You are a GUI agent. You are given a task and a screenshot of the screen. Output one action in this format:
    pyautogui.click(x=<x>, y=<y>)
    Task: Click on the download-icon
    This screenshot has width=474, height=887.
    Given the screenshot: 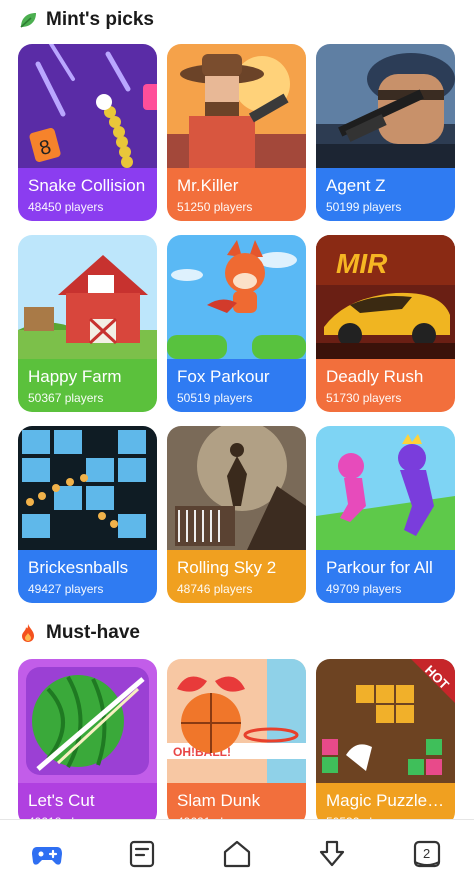 What is the action you would take?
    pyautogui.click(x=331, y=853)
    